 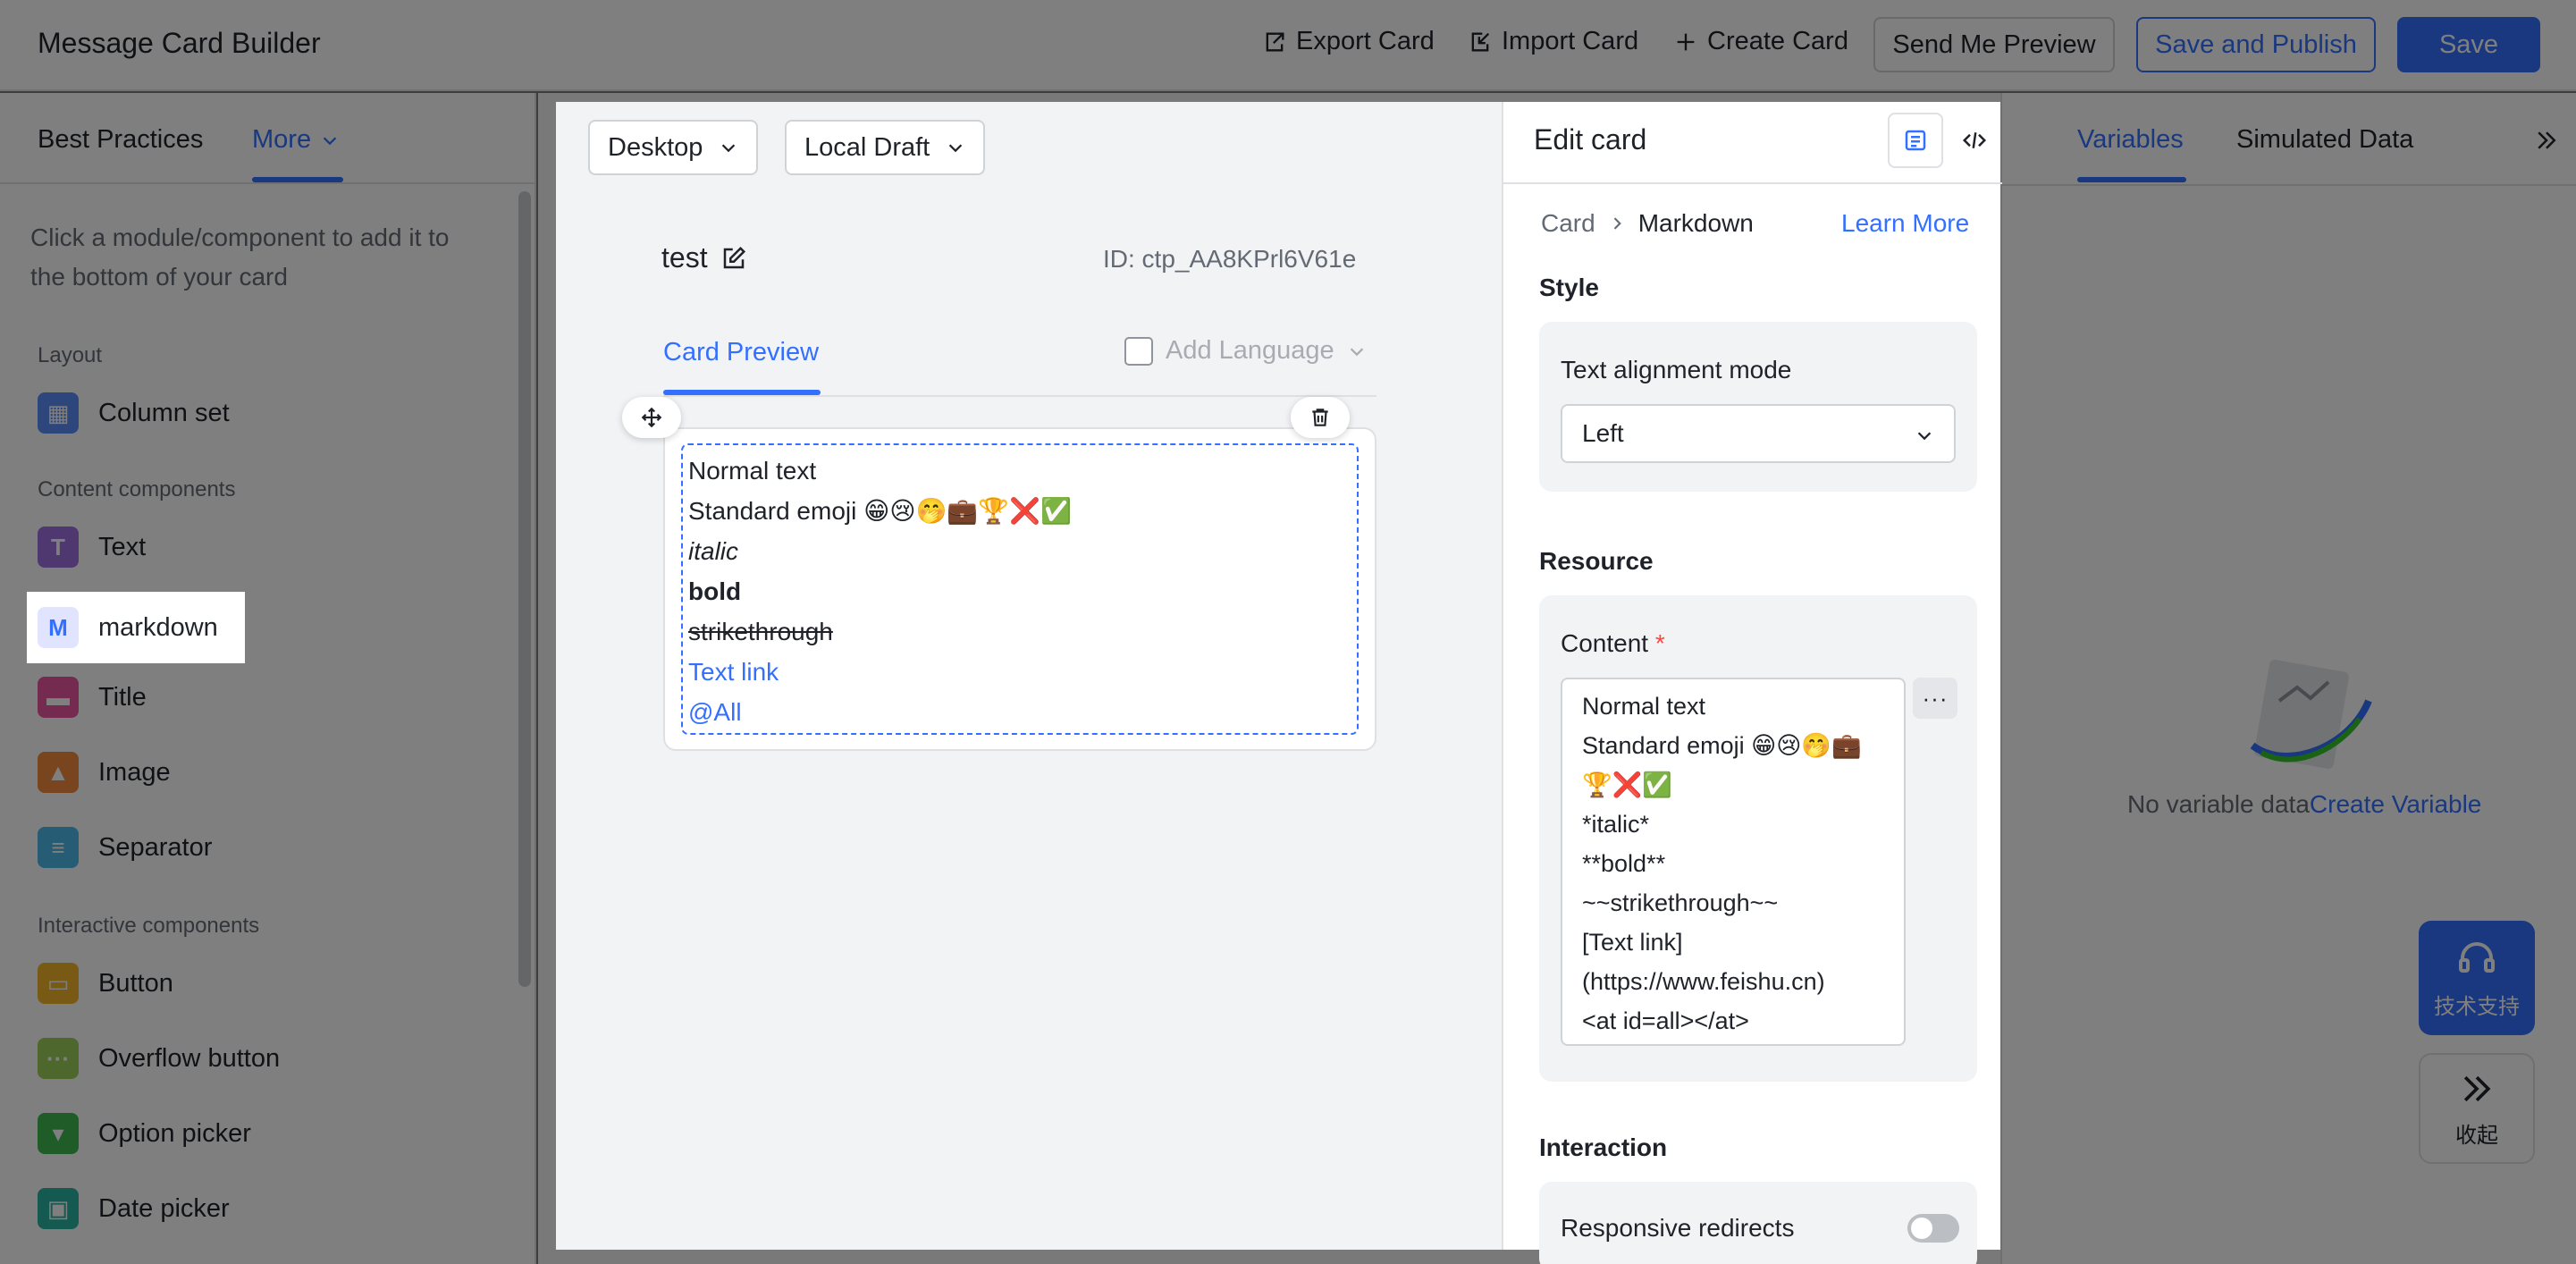 I want to click on device-dropdown: Desktop, so click(x=674, y=147).